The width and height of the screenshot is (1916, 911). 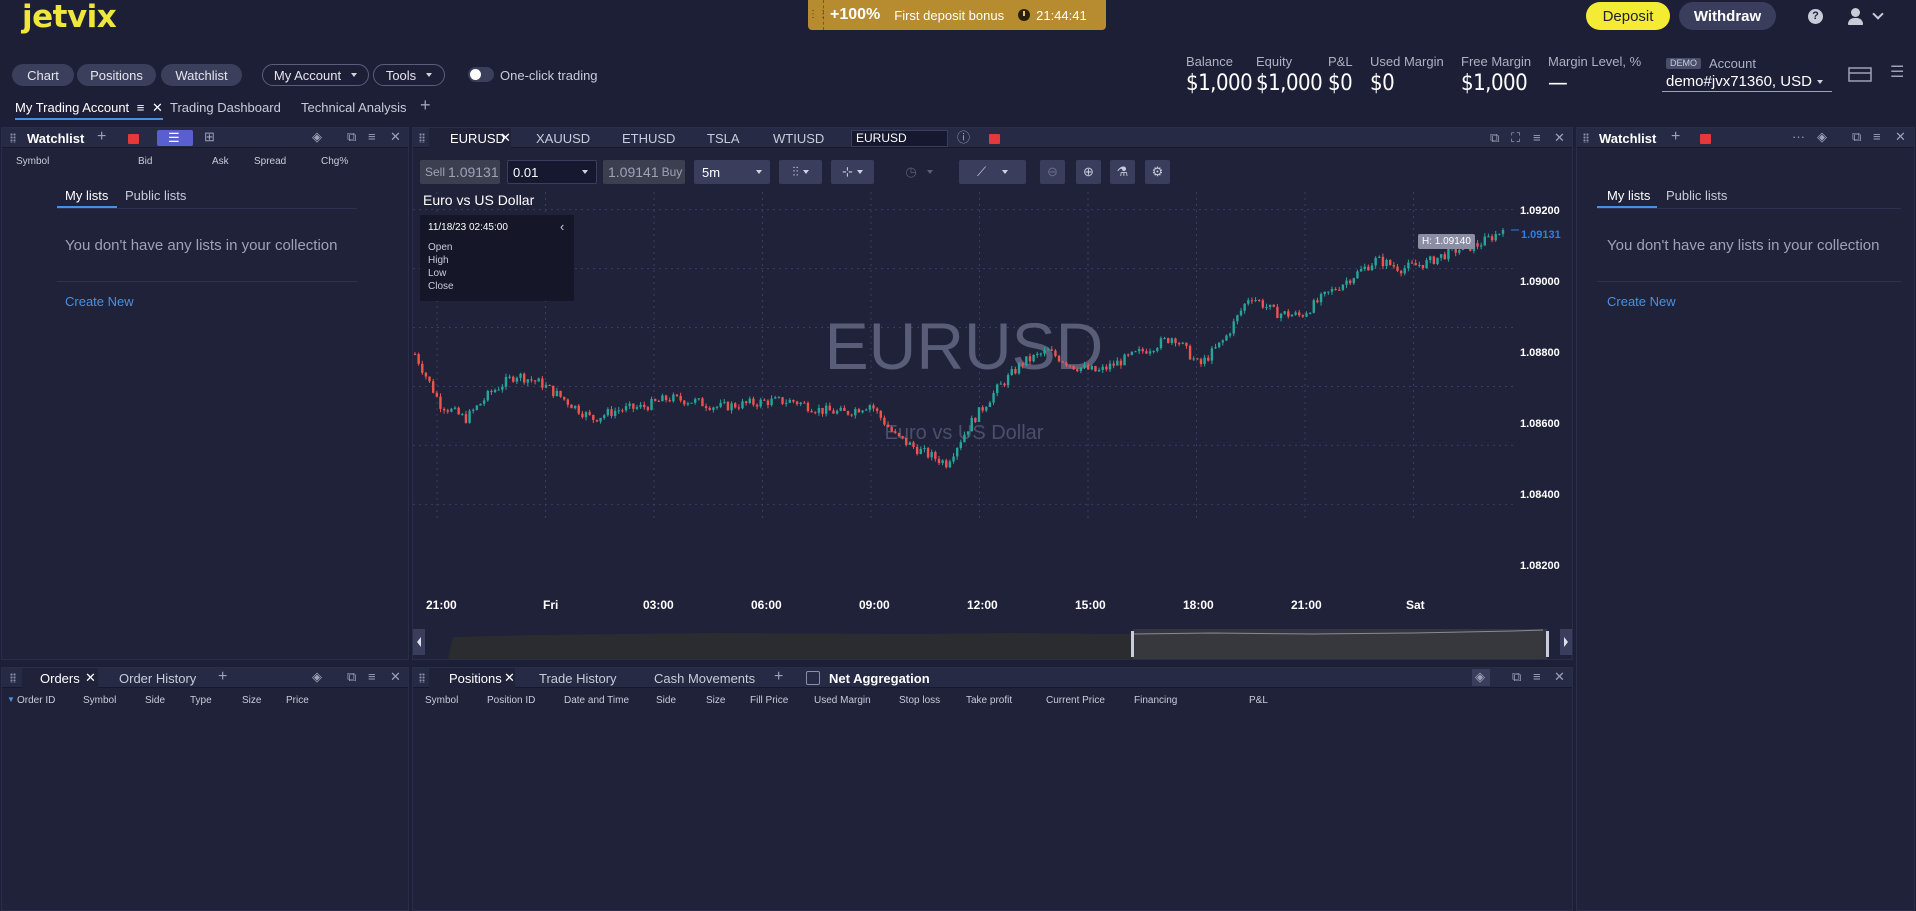 What do you see at coordinates (477, 138) in the screenshot?
I see `symbol-tab-eurusd: EURUSD` at bounding box center [477, 138].